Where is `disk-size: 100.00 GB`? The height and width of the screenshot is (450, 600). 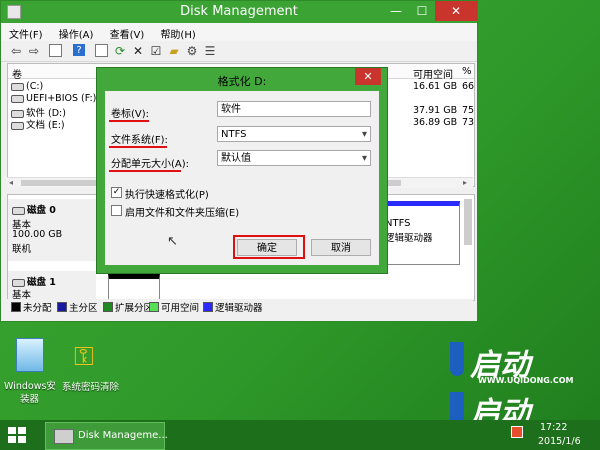 disk-size: 100.00 GB is located at coordinates (37, 234).